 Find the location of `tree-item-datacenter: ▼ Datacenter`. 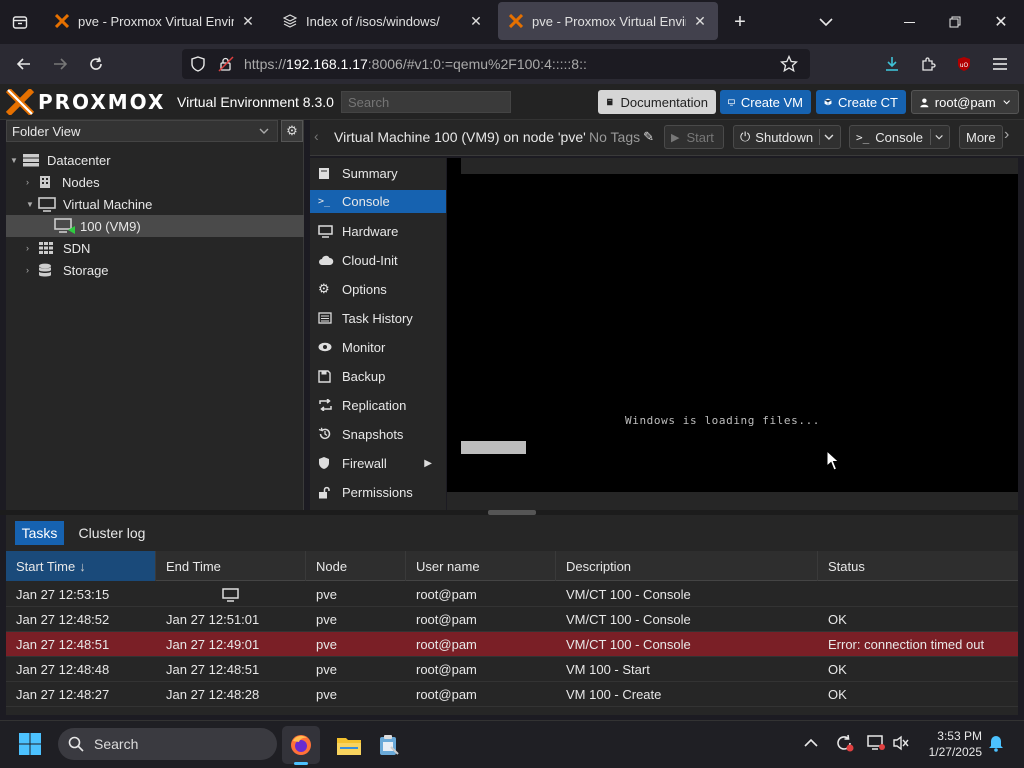

tree-item-datacenter: ▼ Datacenter is located at coordinates (60, 160).